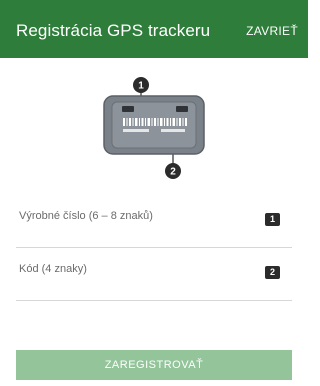 The width and height of the screenshot is (320, 386). I want to click on serial-number-badge: 1, so click(272, 219).